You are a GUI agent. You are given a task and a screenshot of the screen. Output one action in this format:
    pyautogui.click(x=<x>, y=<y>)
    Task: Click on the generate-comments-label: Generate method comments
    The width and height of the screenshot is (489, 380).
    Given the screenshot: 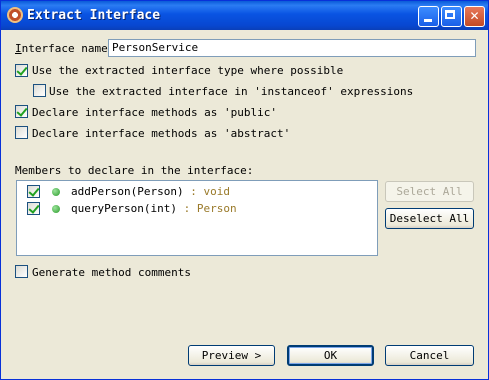 What is the action you would take?
    pyautogui.click(x=111, y=272)
    